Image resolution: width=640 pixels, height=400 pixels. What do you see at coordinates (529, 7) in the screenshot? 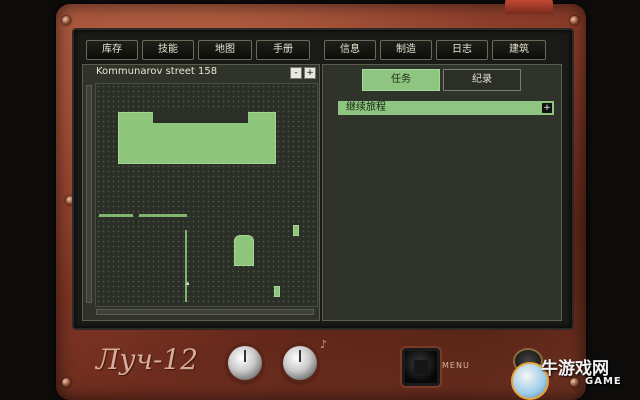
I see `casing-top-flap` at bounding box center [529, 7].